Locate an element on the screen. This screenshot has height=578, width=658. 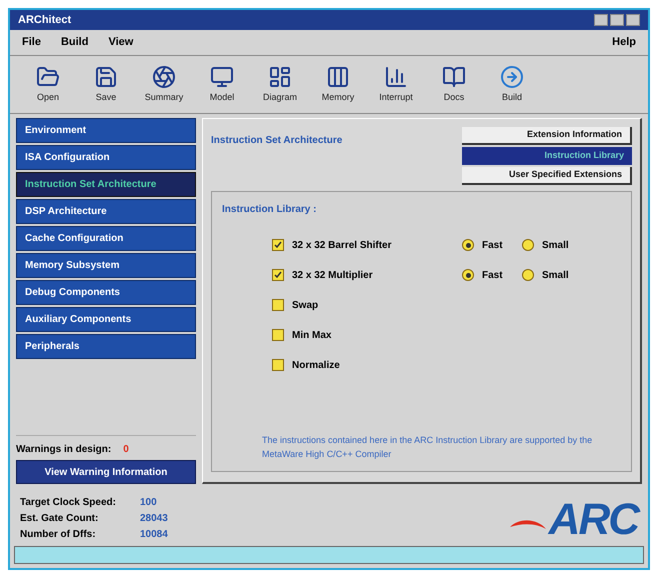
folder-icon is located at coordinates (48, 76).